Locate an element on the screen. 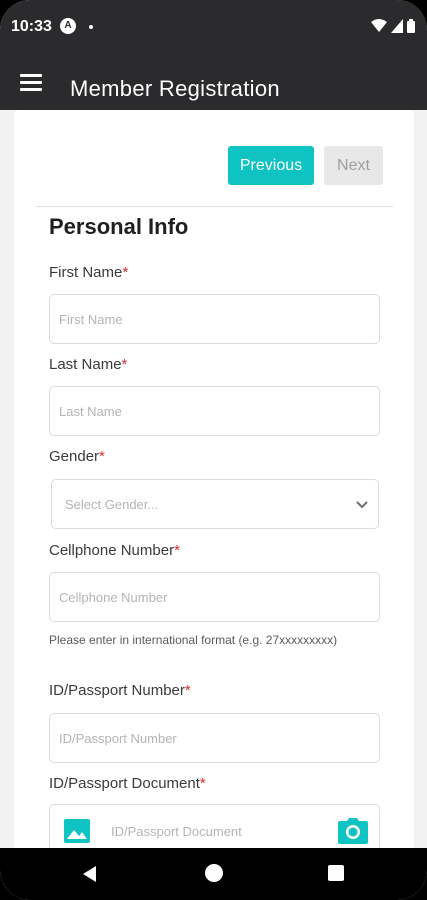 This screenshot has width=427, height=900. id-document-label-text: ID/Passport Document is located at coordinates (124, 783).